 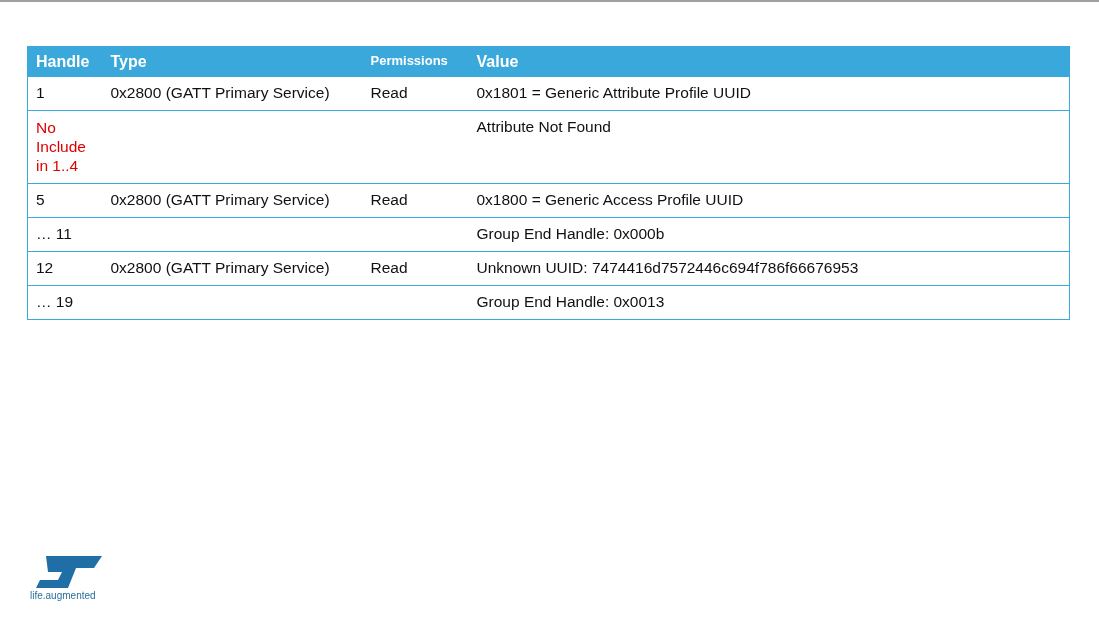 I want to click on table-cell: 5, so click(x=40, y=199).